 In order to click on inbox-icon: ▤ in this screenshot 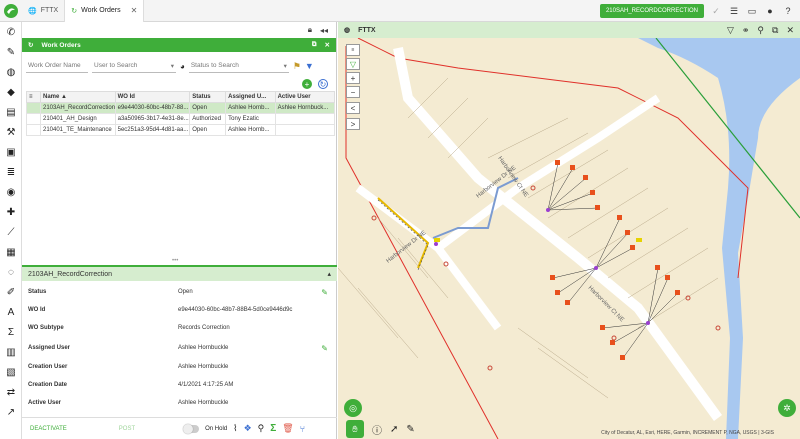, I will do `click(11, 112)`.